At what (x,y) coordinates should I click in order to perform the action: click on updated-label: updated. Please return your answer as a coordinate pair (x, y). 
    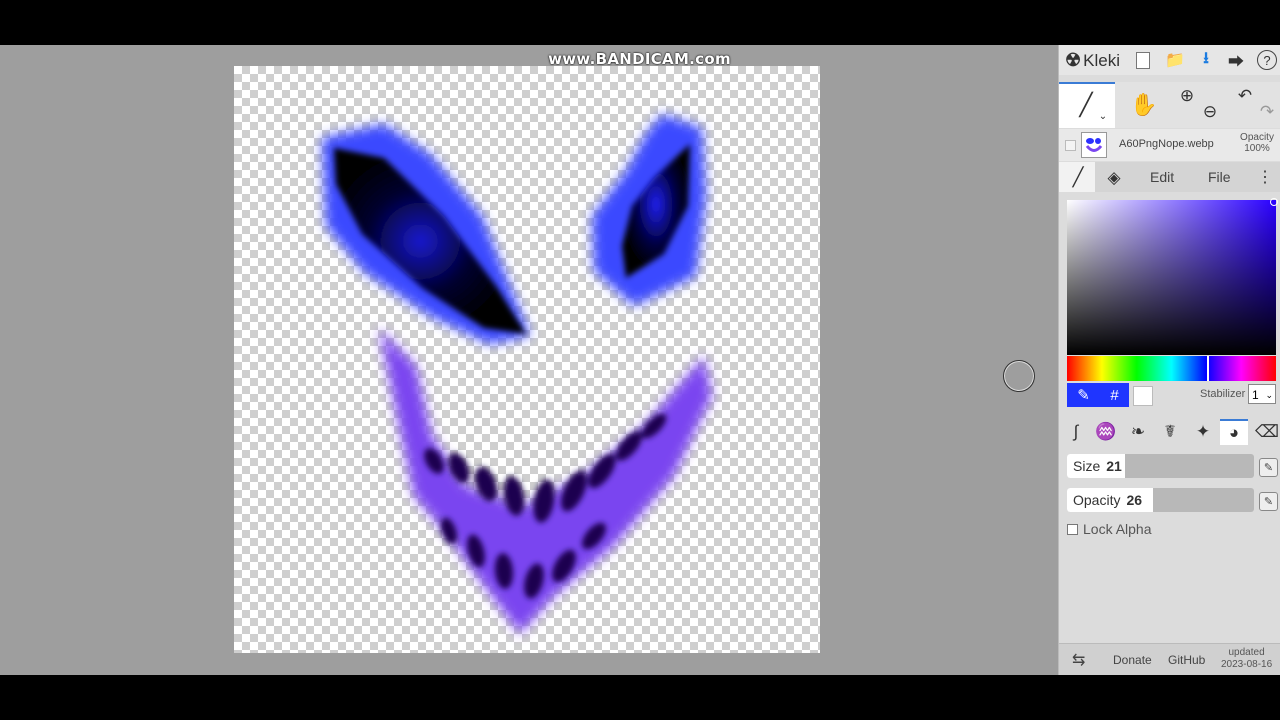
    Looking at the image, I should click on (1246, 652).